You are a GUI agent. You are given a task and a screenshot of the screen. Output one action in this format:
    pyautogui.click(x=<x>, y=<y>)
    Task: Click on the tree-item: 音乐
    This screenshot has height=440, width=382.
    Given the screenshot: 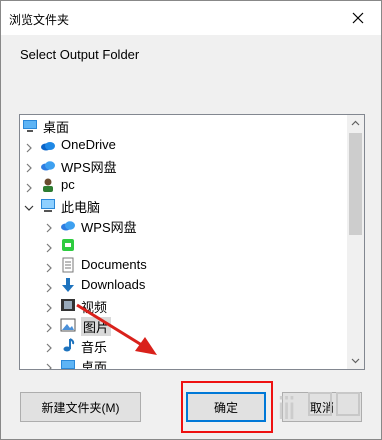 What is the action you would take?
    pyautogui.click(x=184, y=345)
    